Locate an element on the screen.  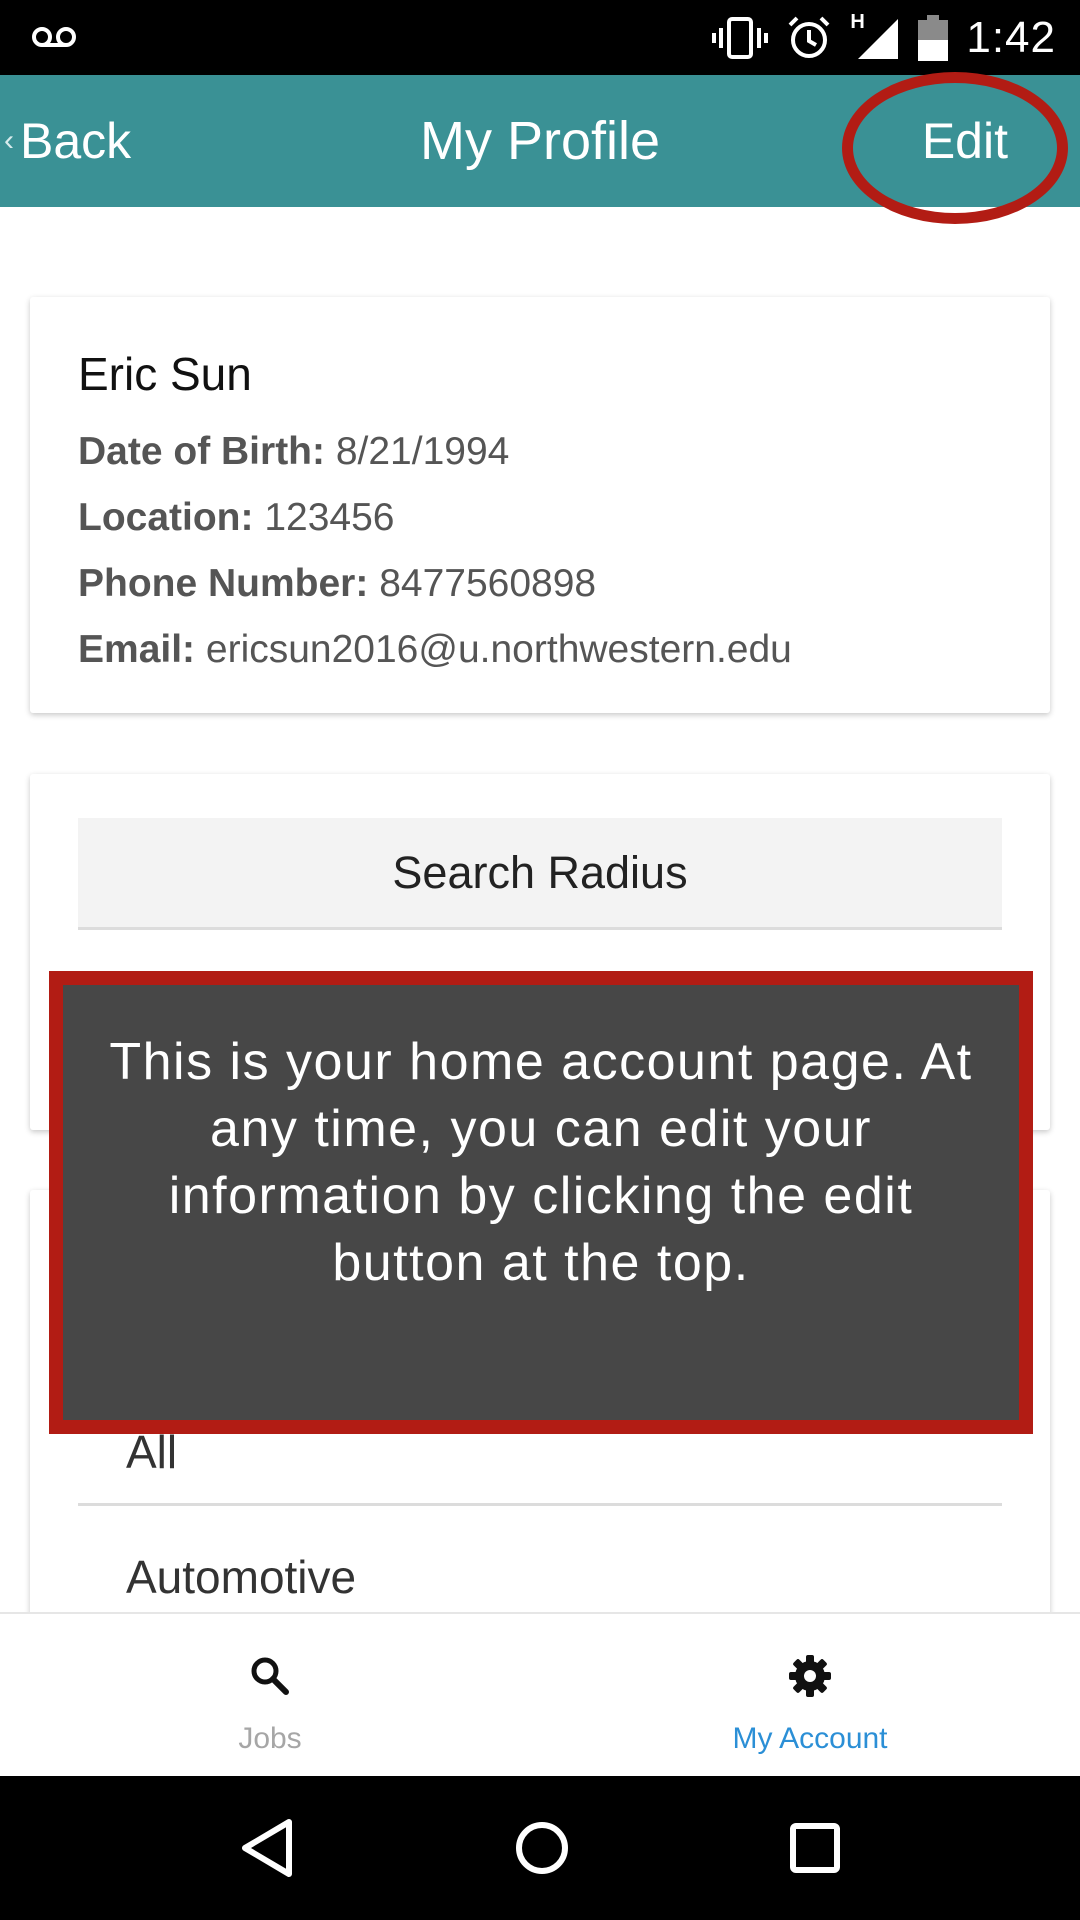
edit-highlight-circle is located at coordinates (955, 148).